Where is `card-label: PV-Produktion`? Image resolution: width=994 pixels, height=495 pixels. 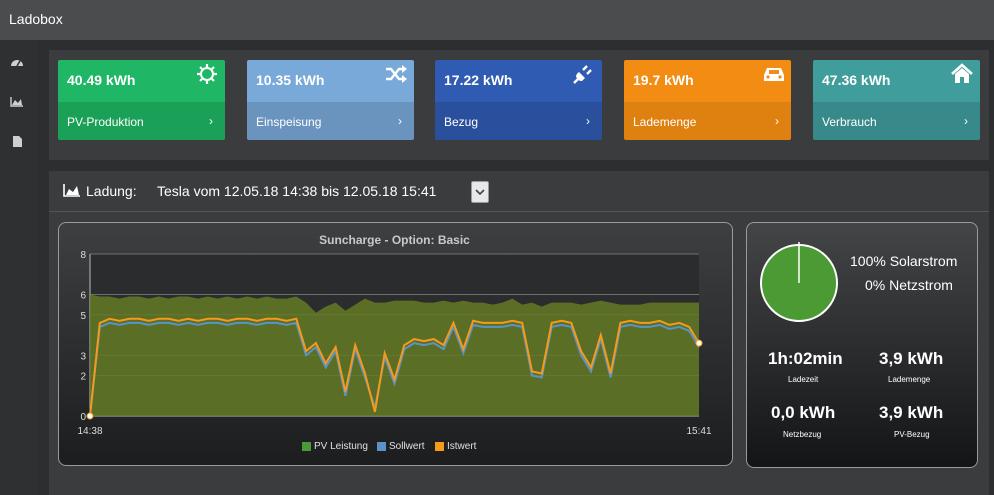 card-label: PV-Produktion is located at coordinates (105, 122).